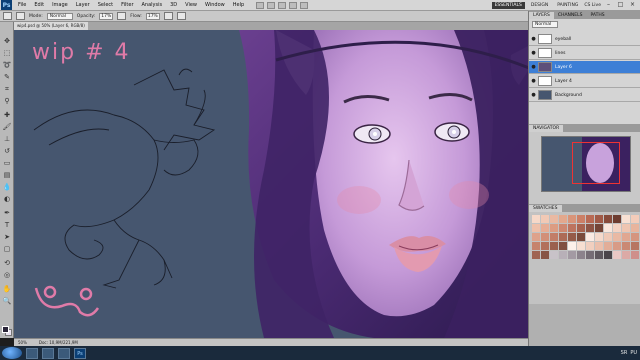 Image resolution: width=640 pixels, height=360 pixels. I want to click on layer-row-selected: ● Layer 6, so click(584, 67).